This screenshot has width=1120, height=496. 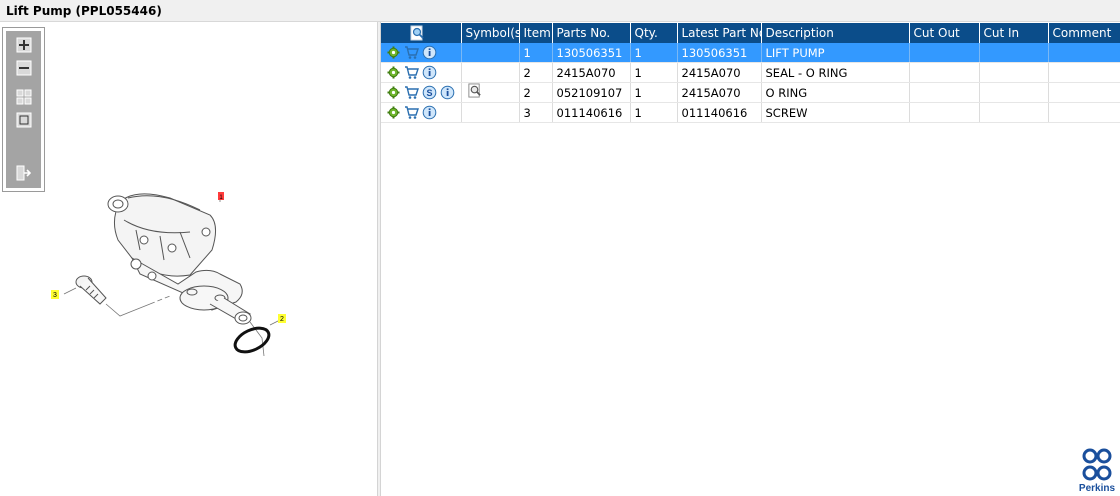 I want to click on latest-part-no-cell: 011140616, so click(x=719, y=112).